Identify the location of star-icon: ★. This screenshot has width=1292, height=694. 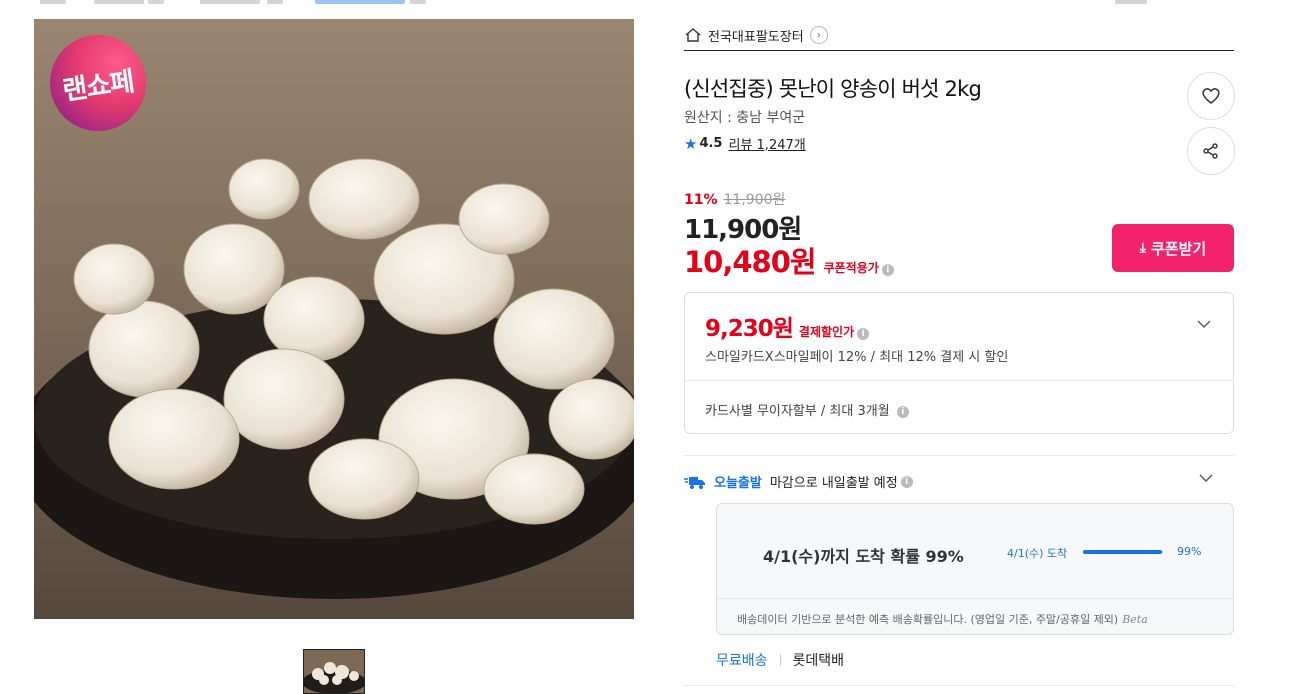
(691, 143).